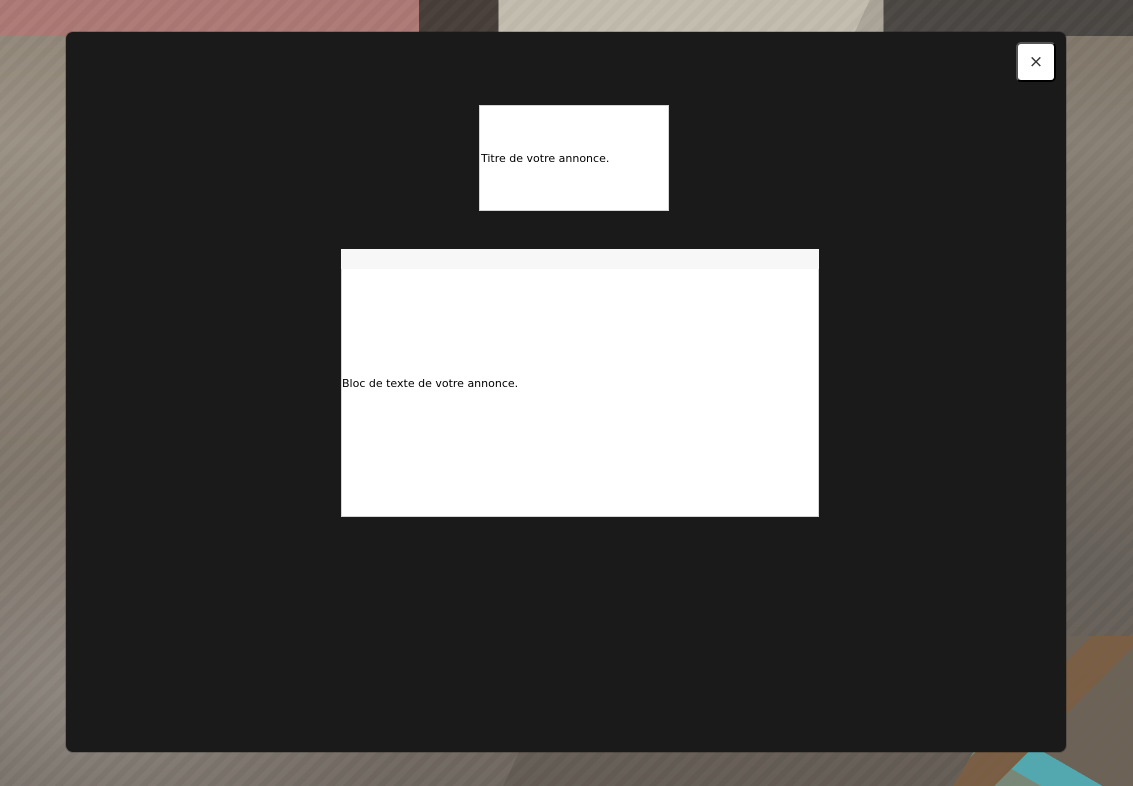  What do you see at coordinates (430, 383) in the screenshot?
I see `body-placeholder: Bloc de texte de votre annonce.` at bounding box center [430, 383].